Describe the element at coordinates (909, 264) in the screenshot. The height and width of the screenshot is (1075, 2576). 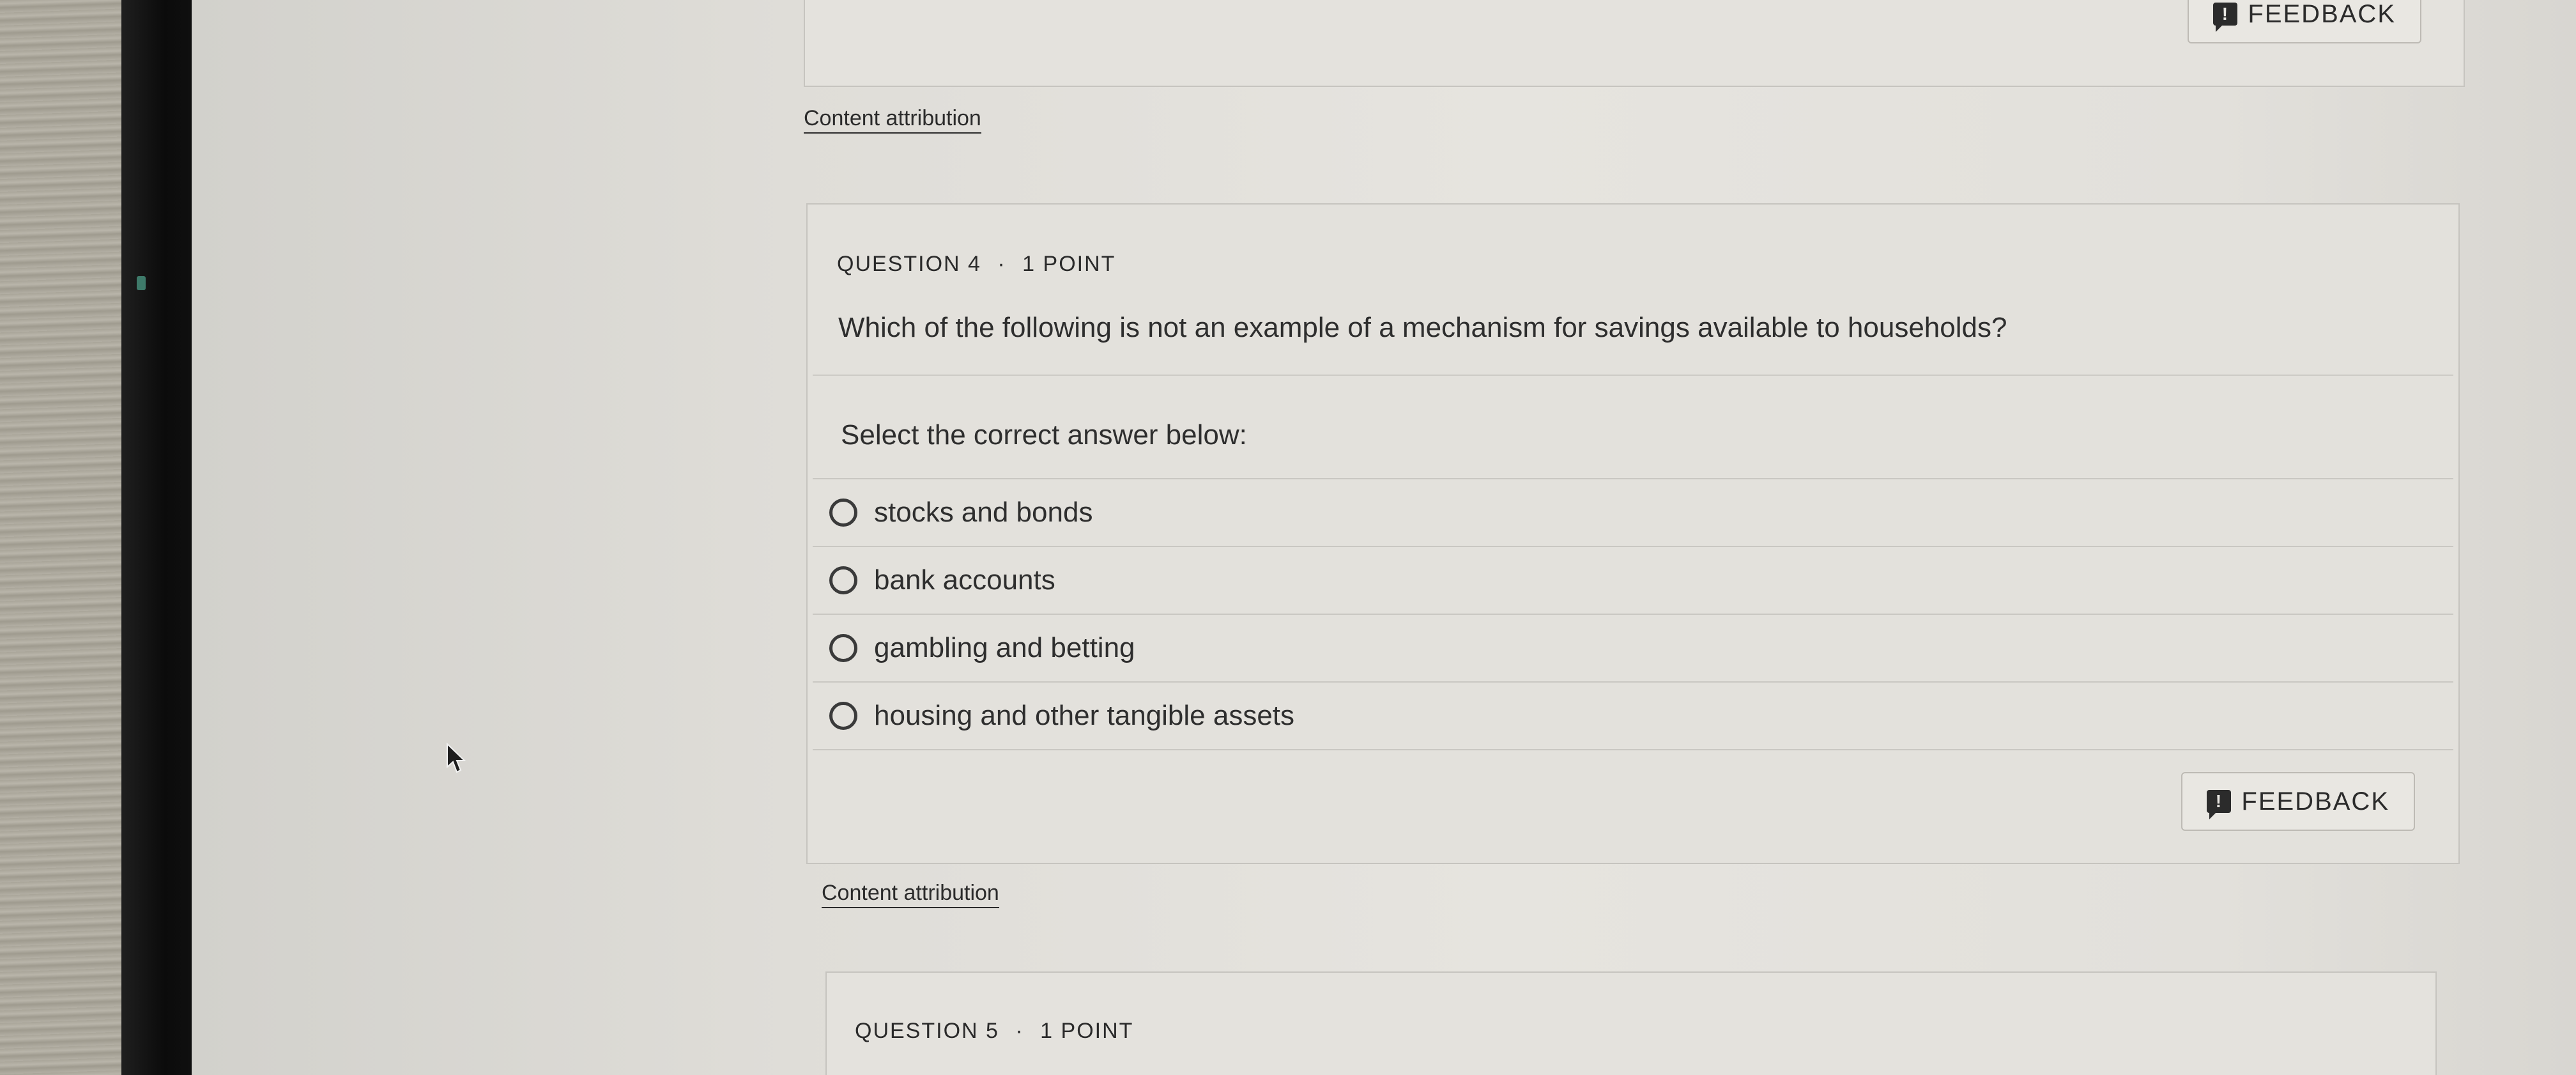
I see `question-number: QUESTION 4` at that location.